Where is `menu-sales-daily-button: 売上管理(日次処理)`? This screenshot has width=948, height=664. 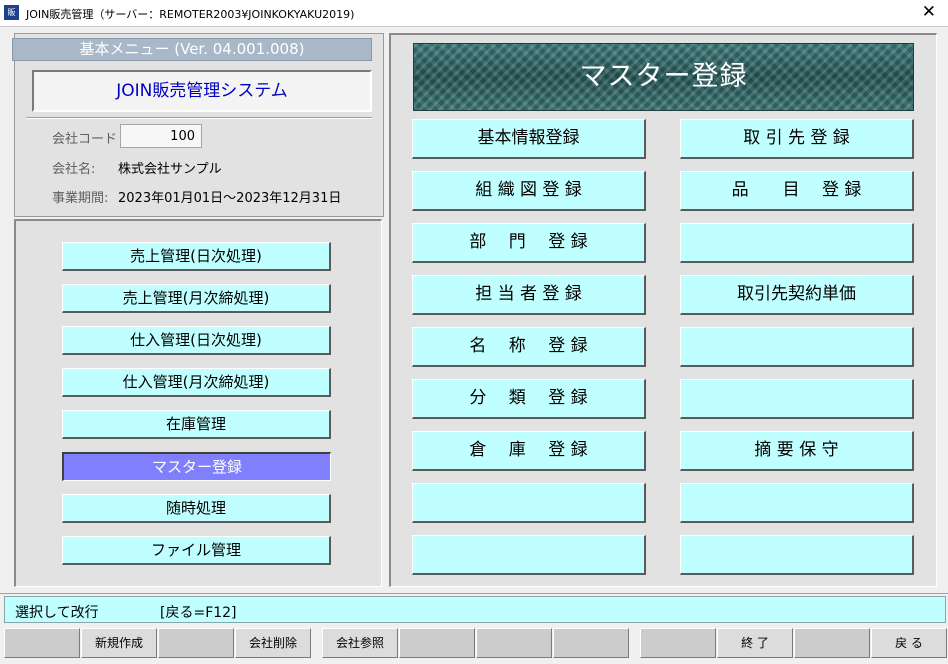
menu-sales-daily-button: 売上管理(日次処理) is located at coordinates (196, 256).